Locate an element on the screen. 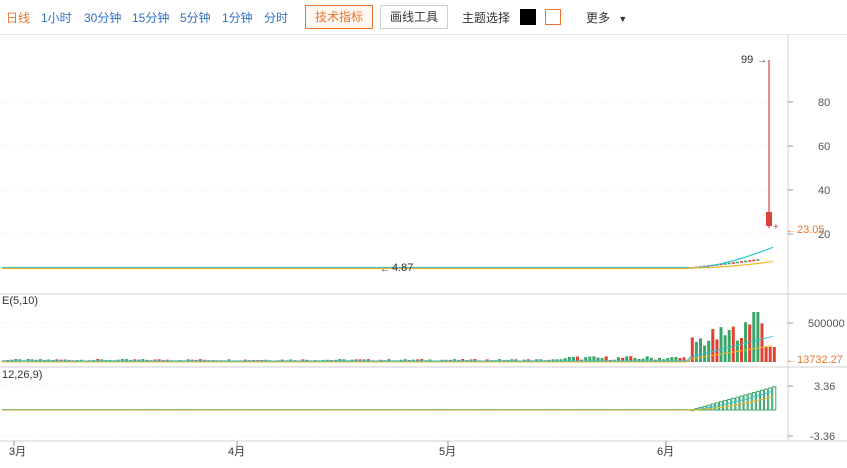  period-30min: 30分钟 is located at coordinates (102, 17).